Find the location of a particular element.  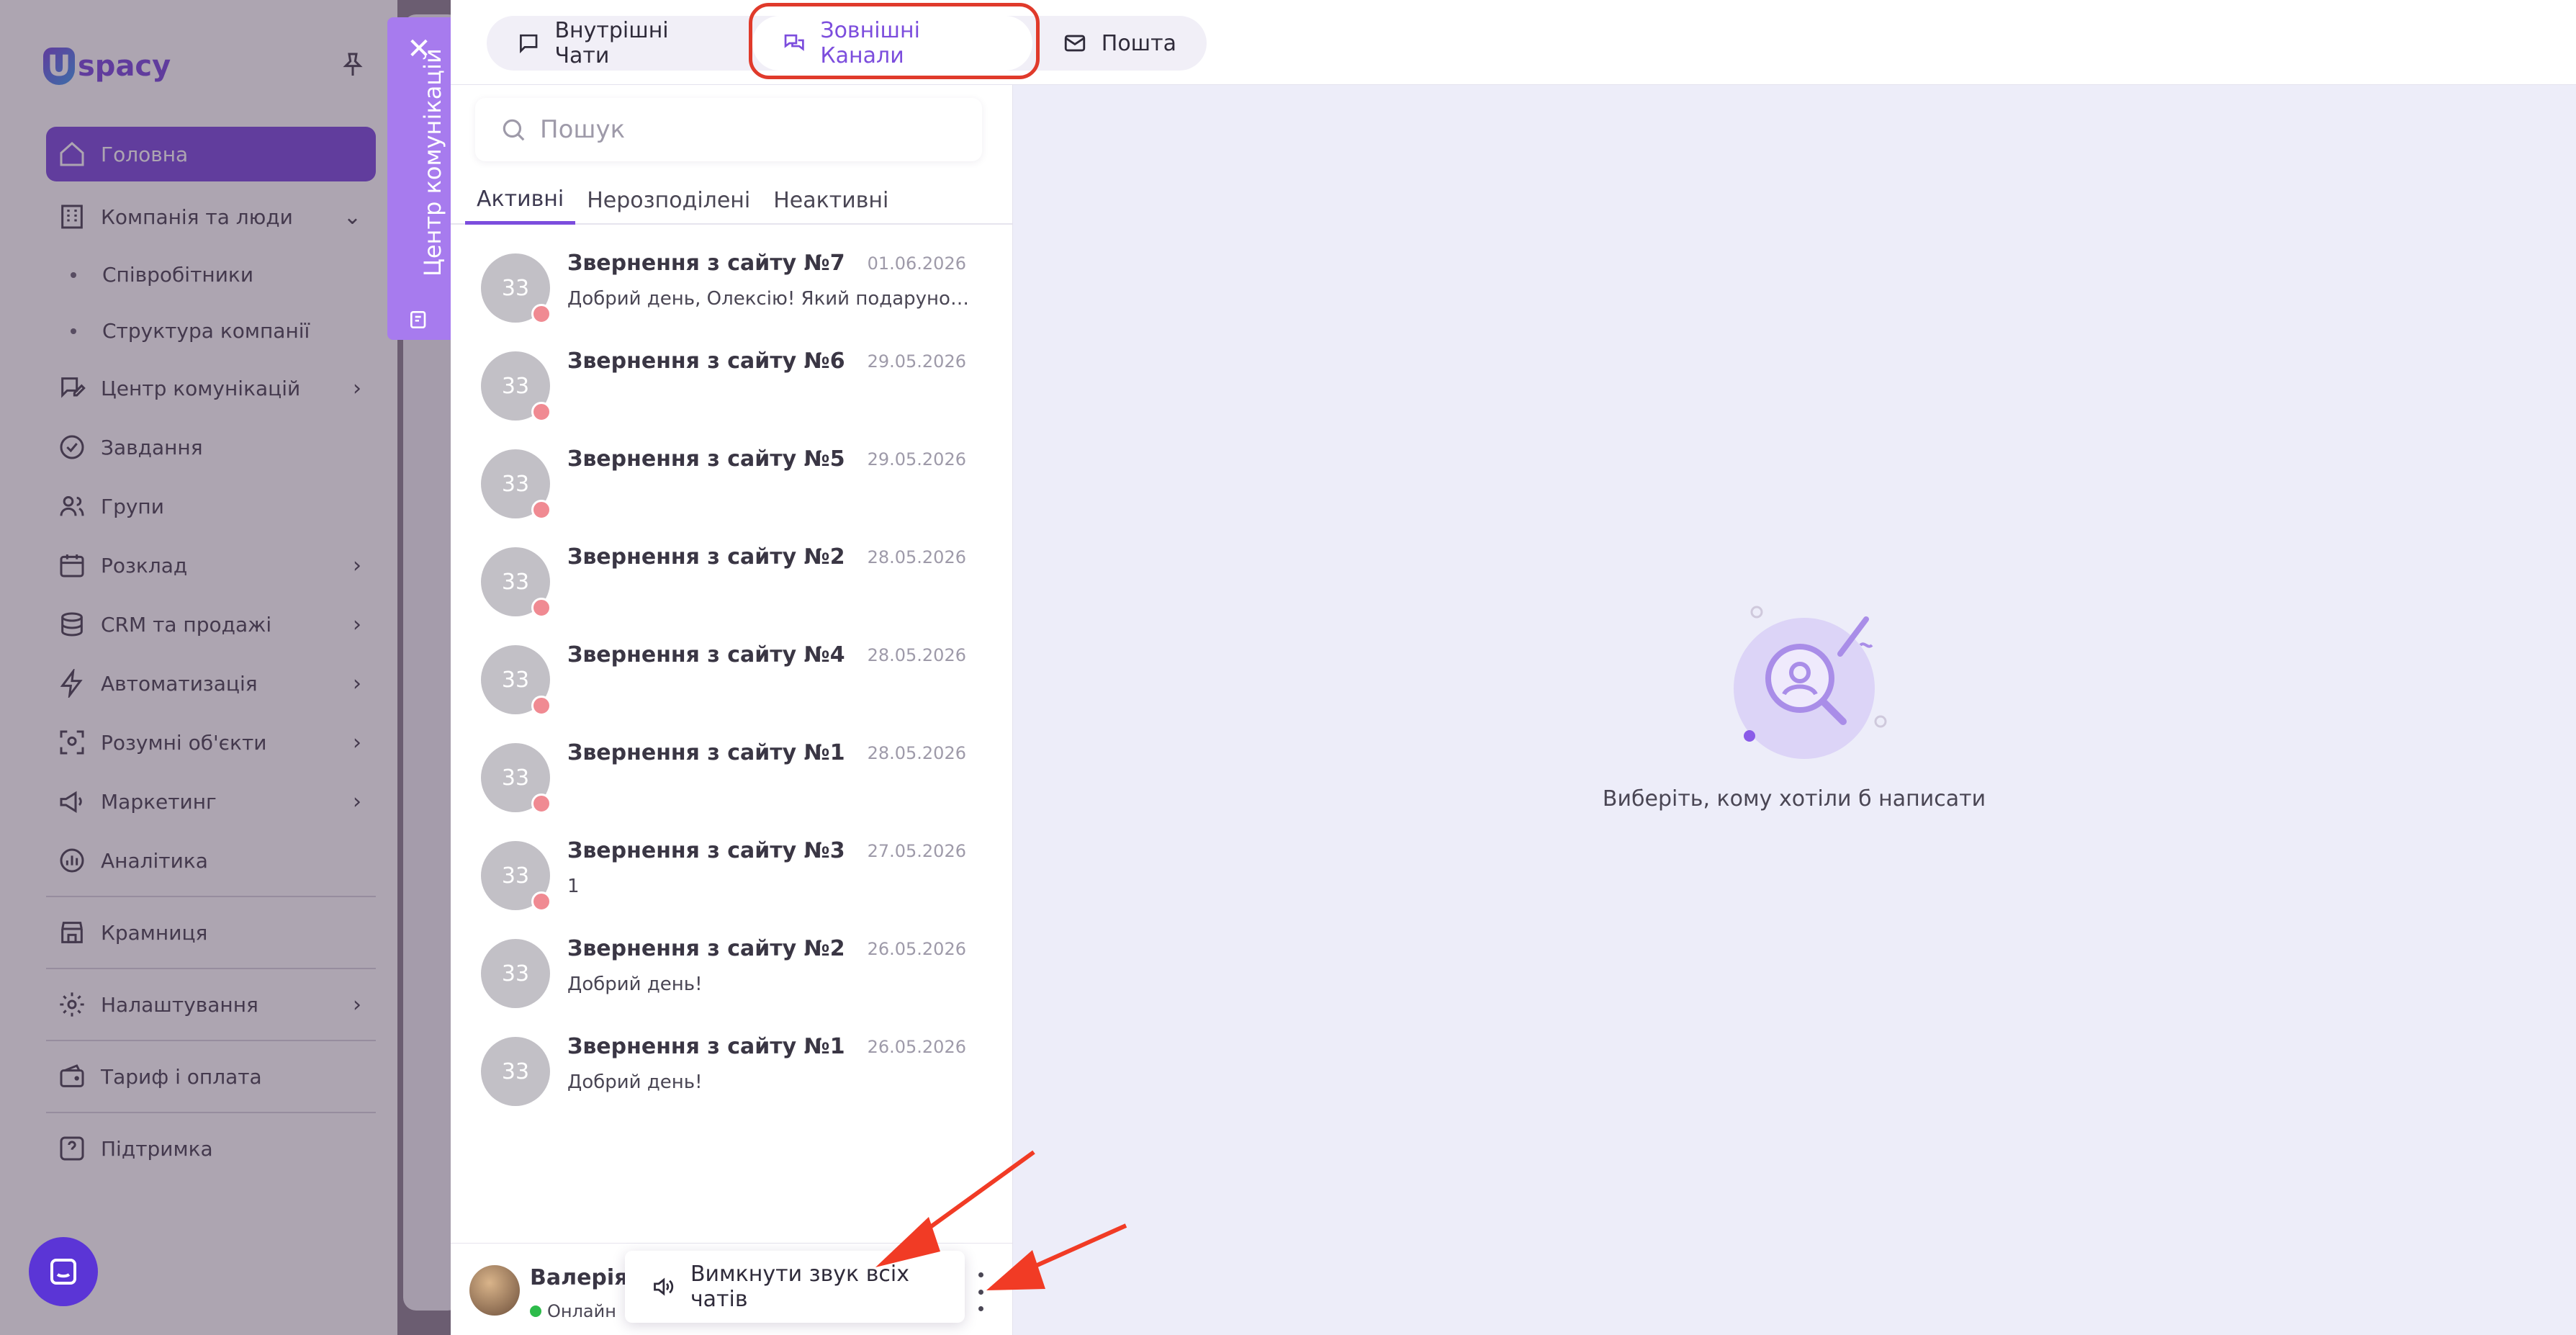

online-dot-icon is located at coordinates (535, 1311).